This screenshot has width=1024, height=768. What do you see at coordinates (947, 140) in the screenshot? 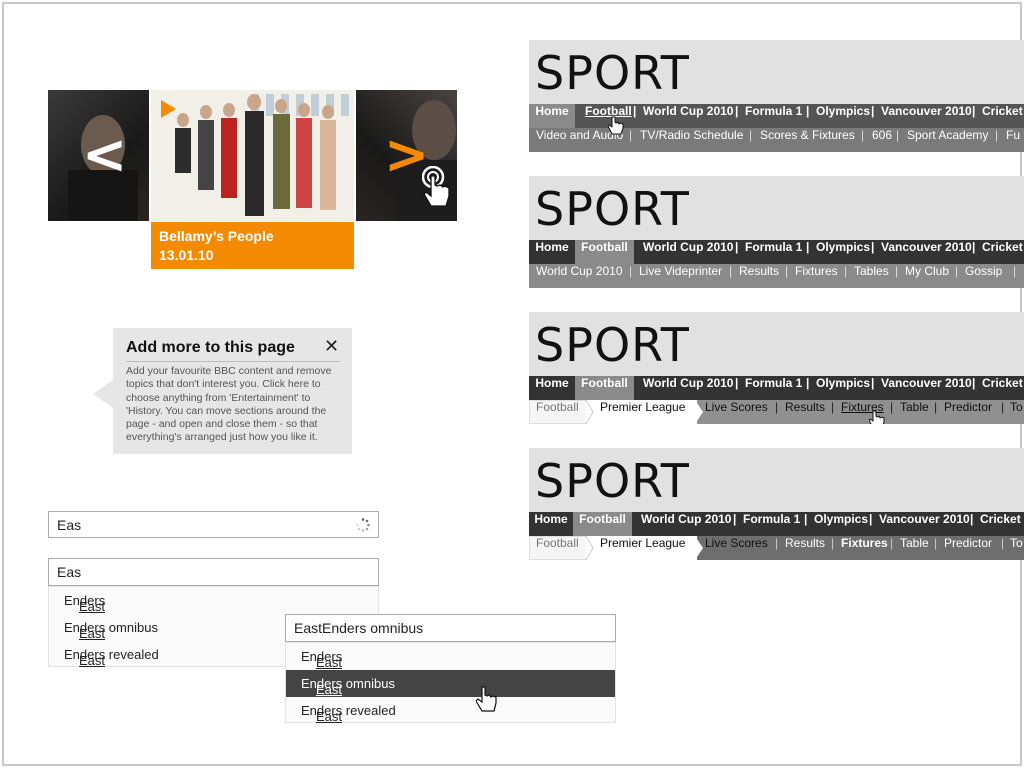
I see `subnav-sport-academy: Sport Academy` at bounding box center [947, 140].